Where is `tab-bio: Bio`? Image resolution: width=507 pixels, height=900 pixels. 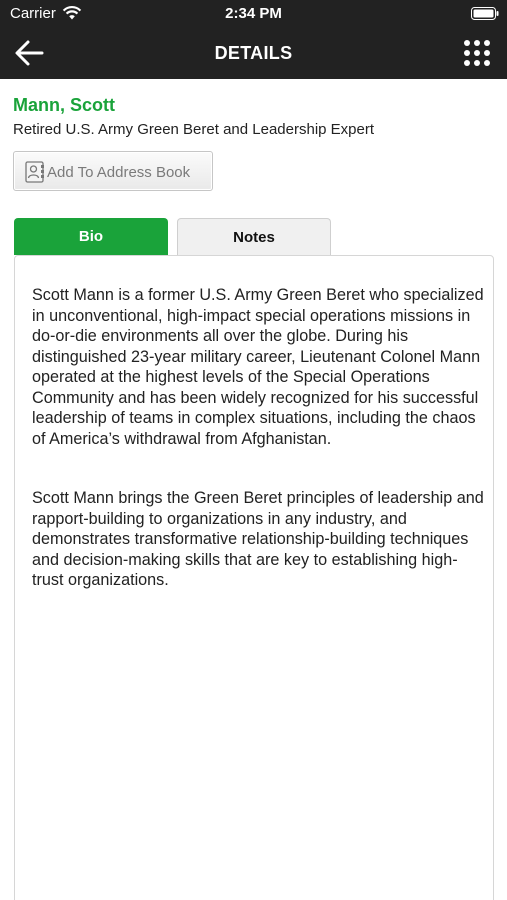
tab-bio: Bio is located at coordinates (91, 236).